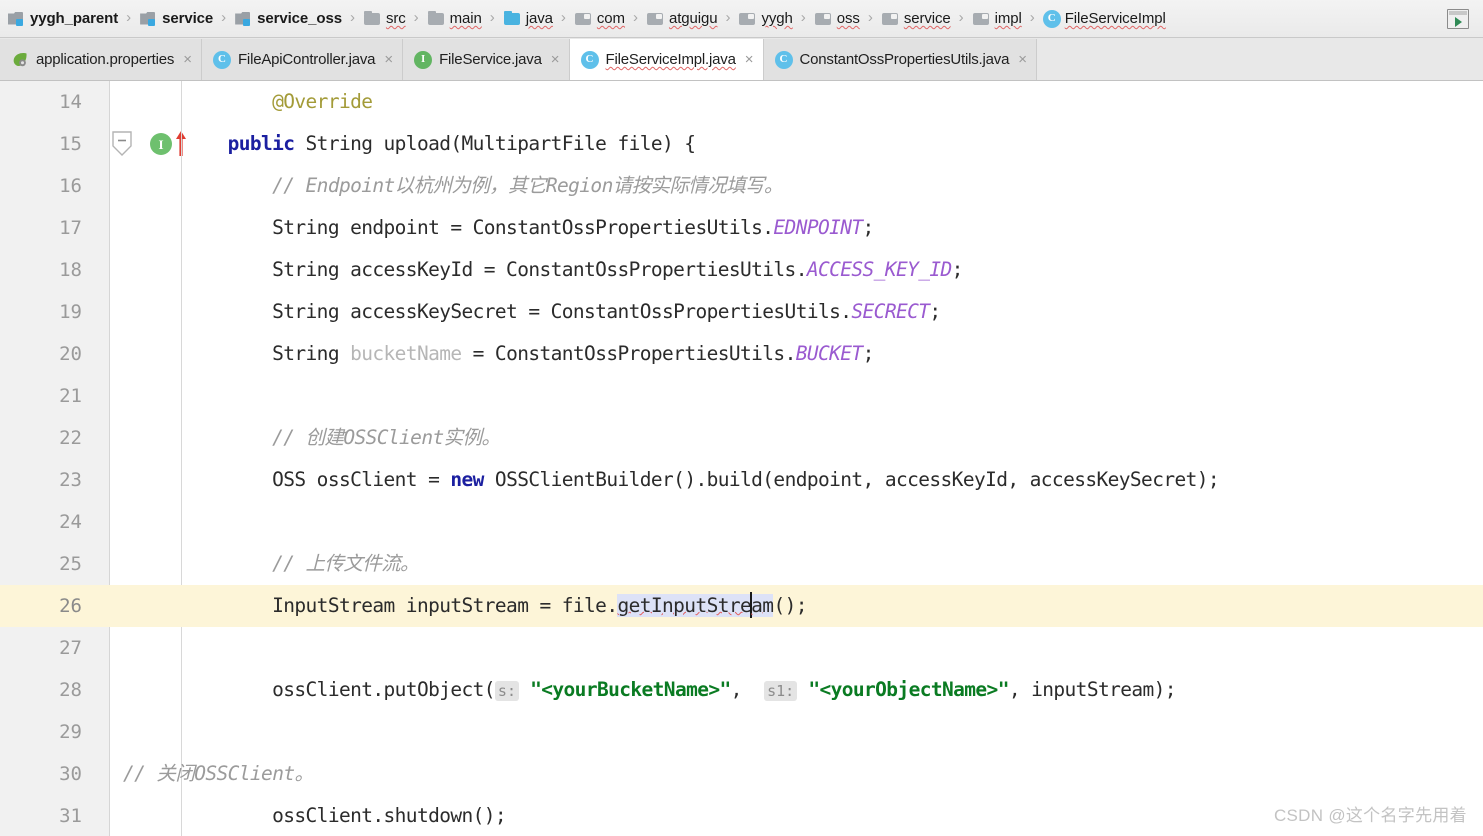  Describe the element at coordinates (306, 59) in the screenshot. I see `editor-tab-label: FileApiController.java` at that location.